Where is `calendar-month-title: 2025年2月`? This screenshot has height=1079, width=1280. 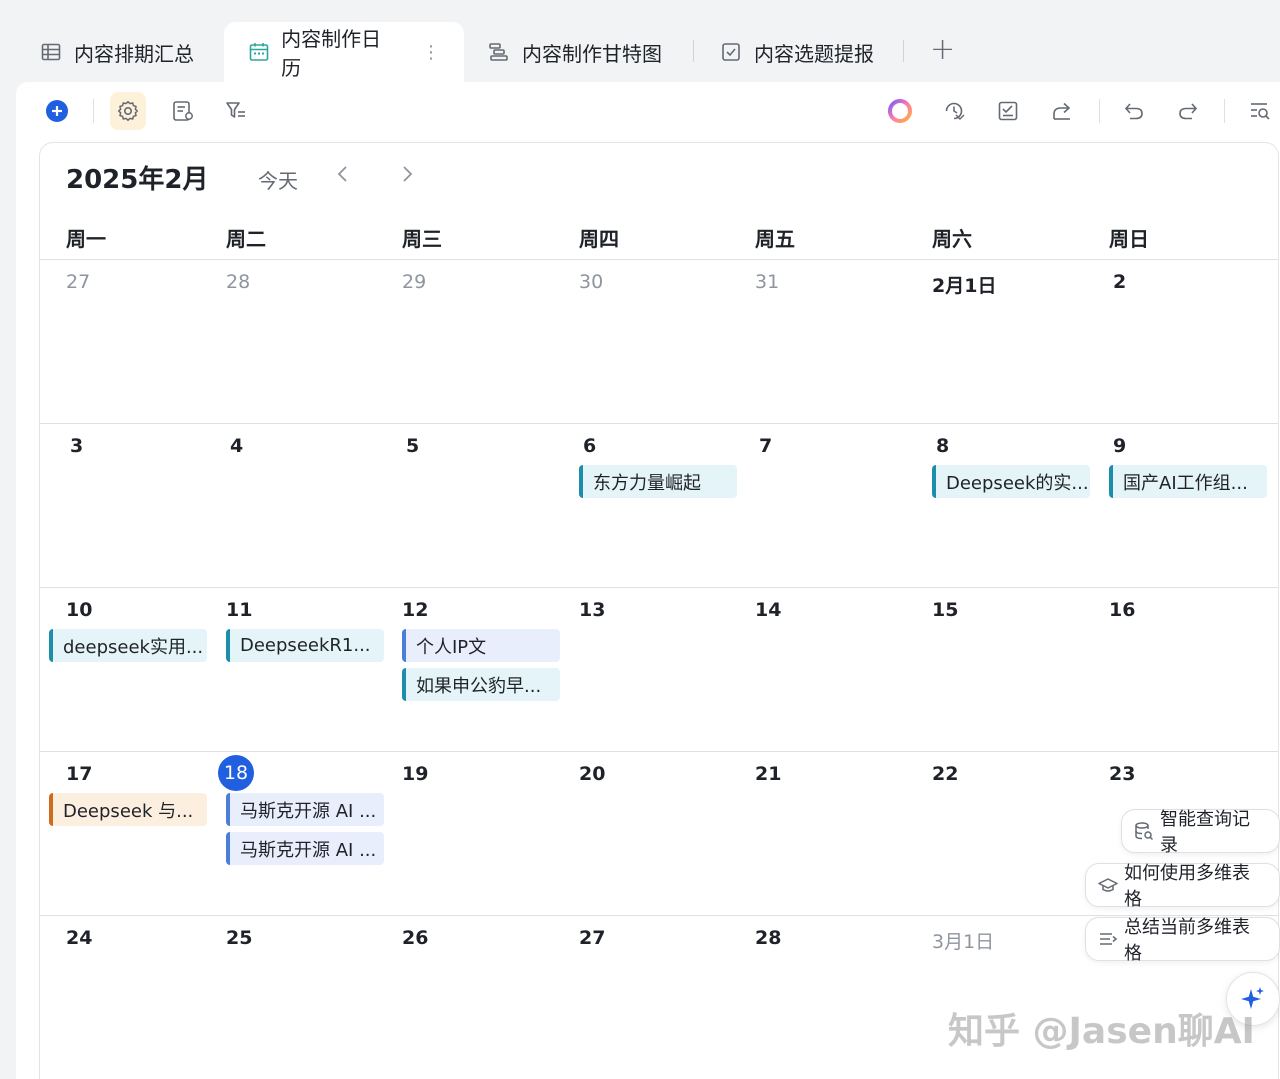
calendar-month-title: 2025年2月 is located at coordinates (137, 180).